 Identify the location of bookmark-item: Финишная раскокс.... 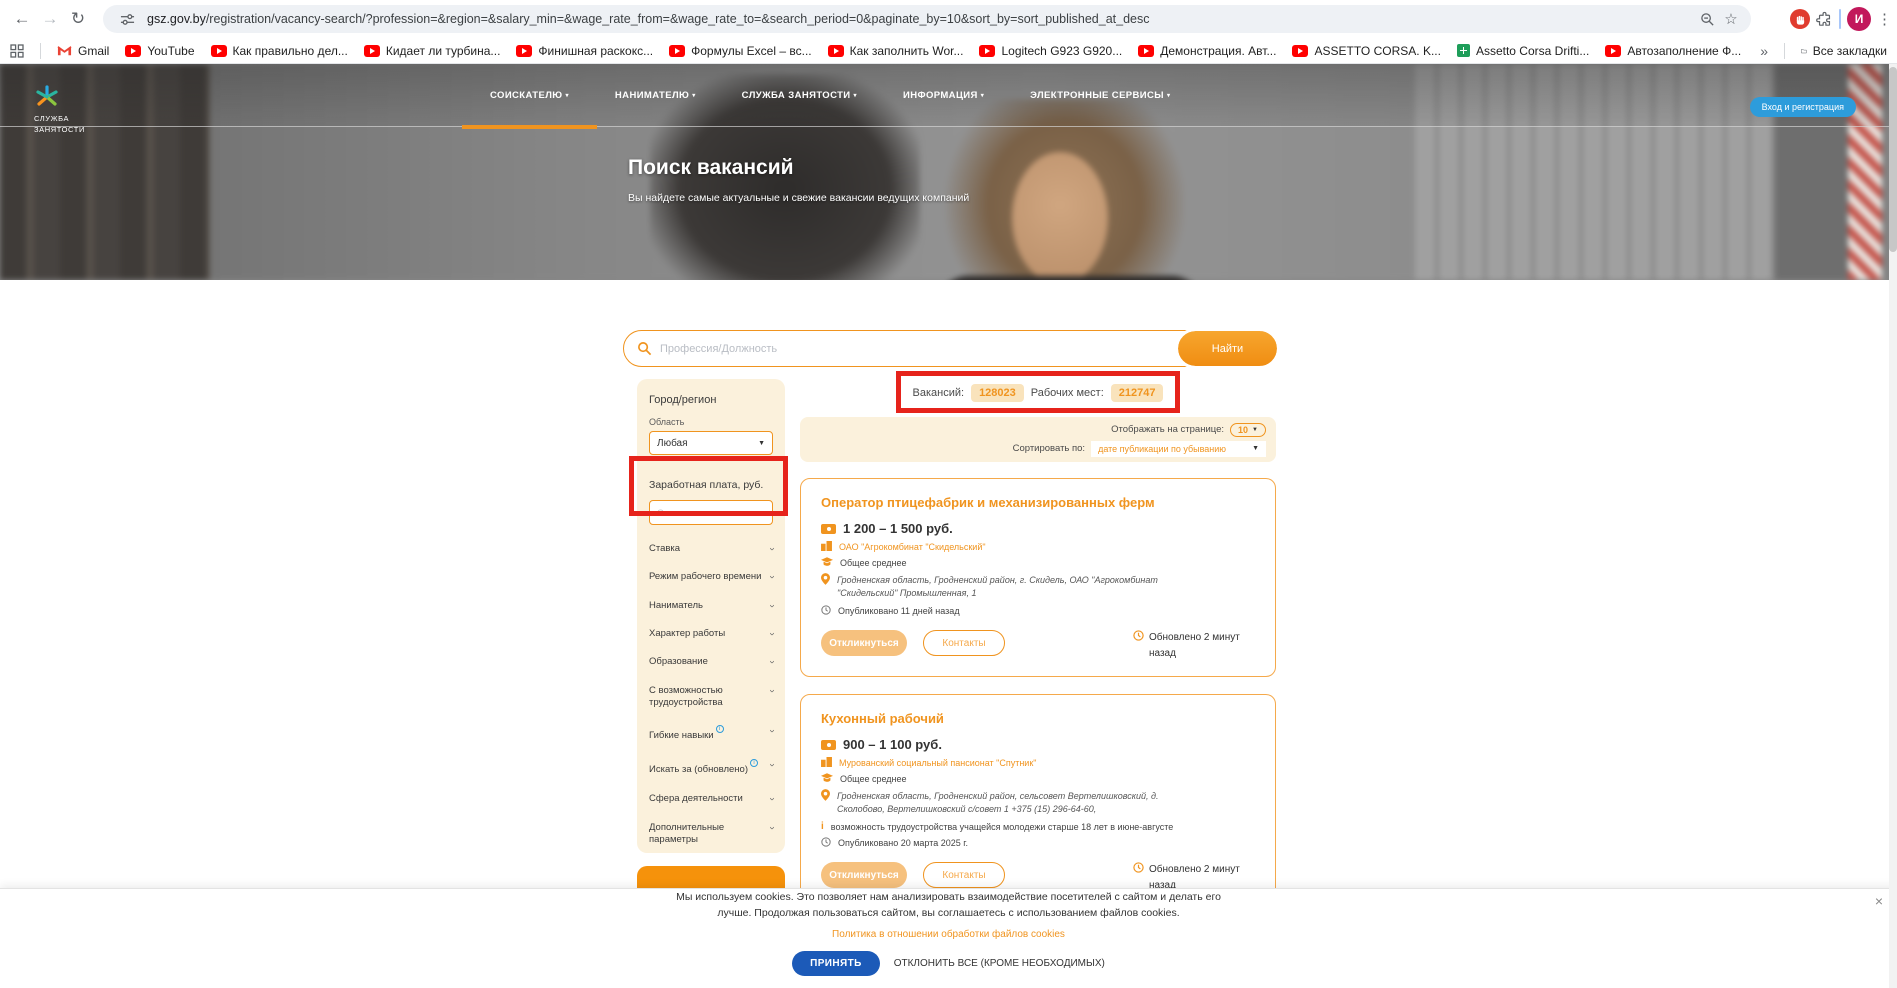
(584, 51).